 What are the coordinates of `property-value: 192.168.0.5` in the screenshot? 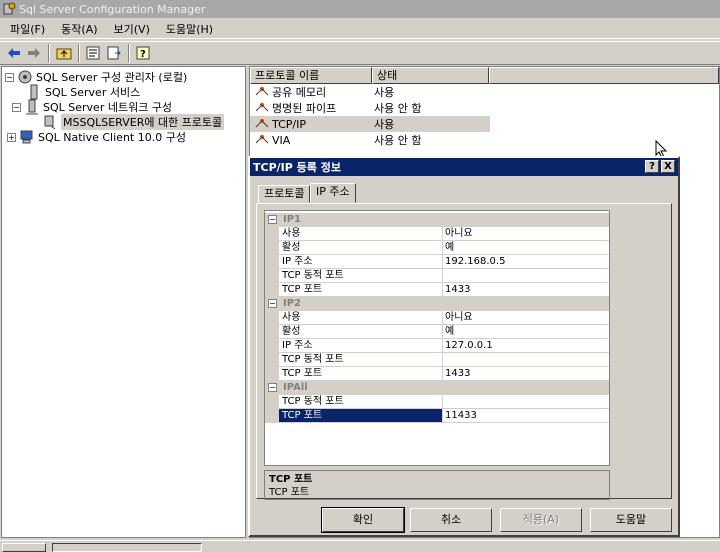 It's located at (526, 262).